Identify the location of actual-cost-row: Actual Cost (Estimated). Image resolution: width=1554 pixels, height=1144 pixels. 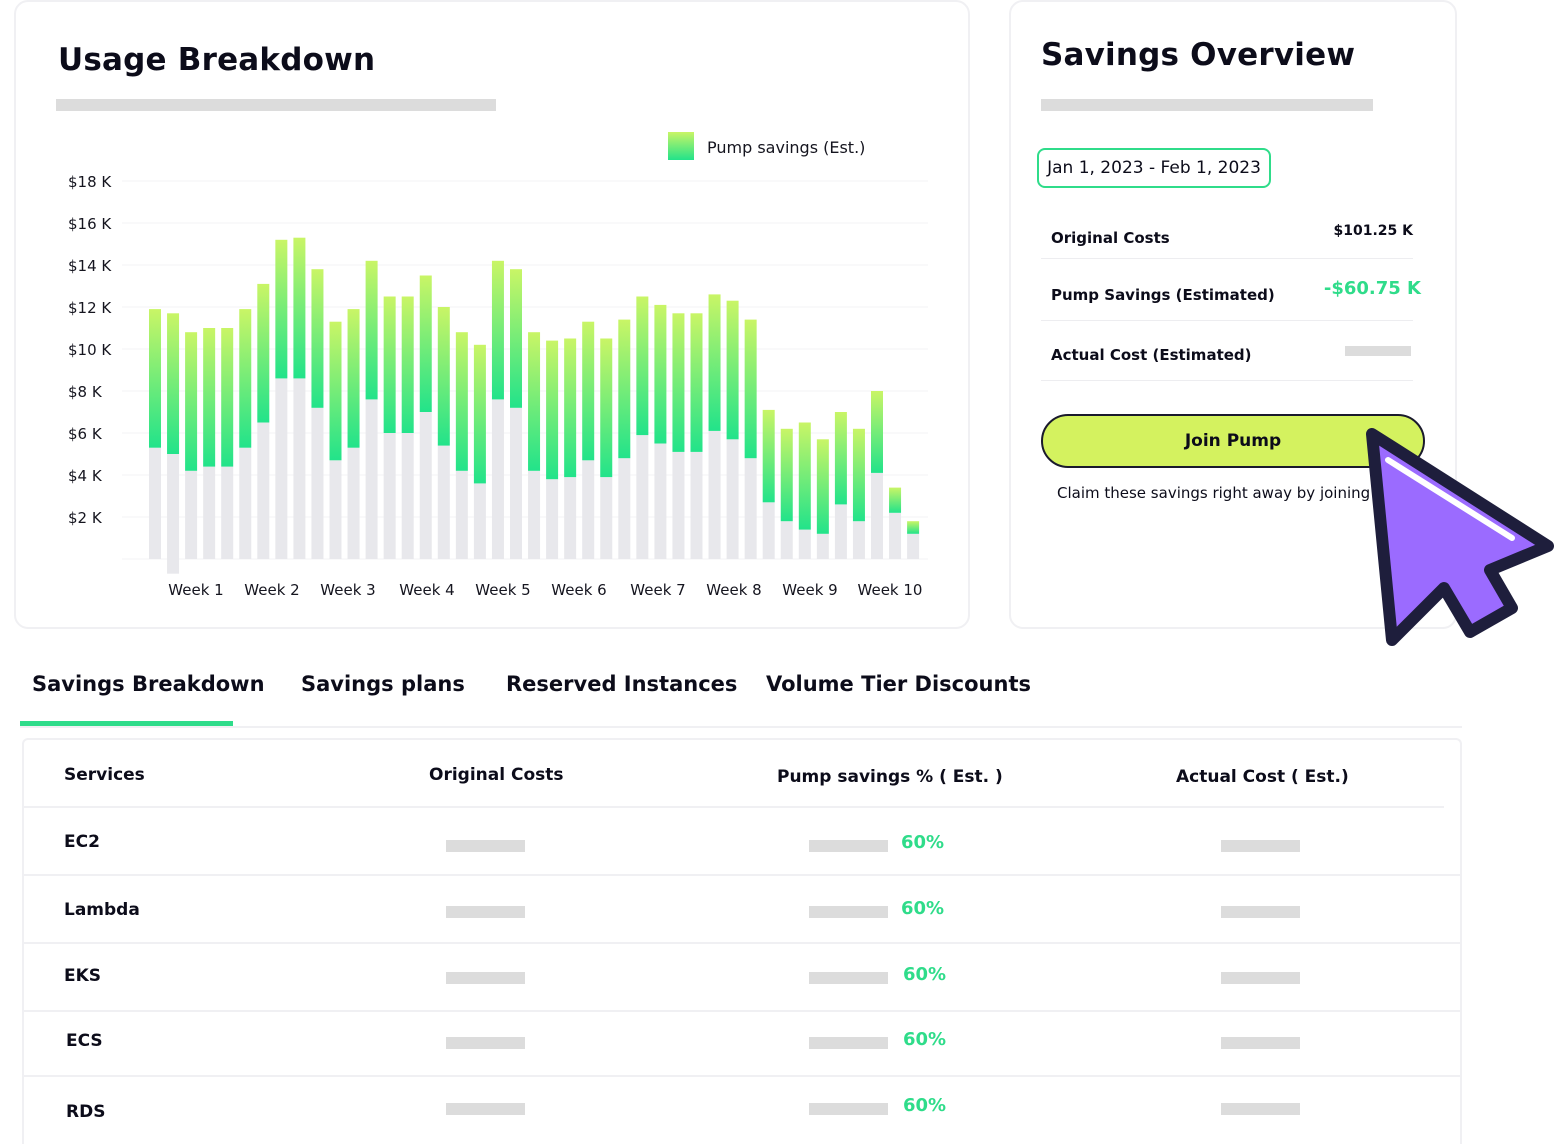
(1227, 351).